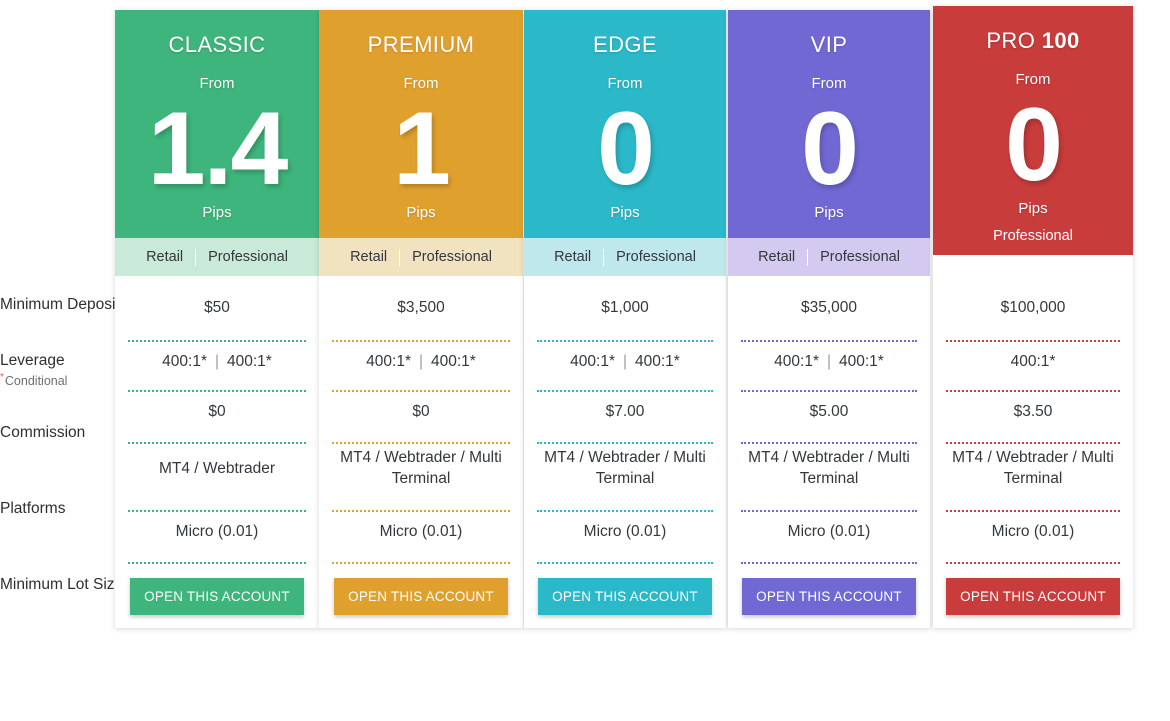 The image size is (1170, 721). Describe the element at coordinates (1033, 236) in the screenshot. I see `audience-band: Professional` at that location.